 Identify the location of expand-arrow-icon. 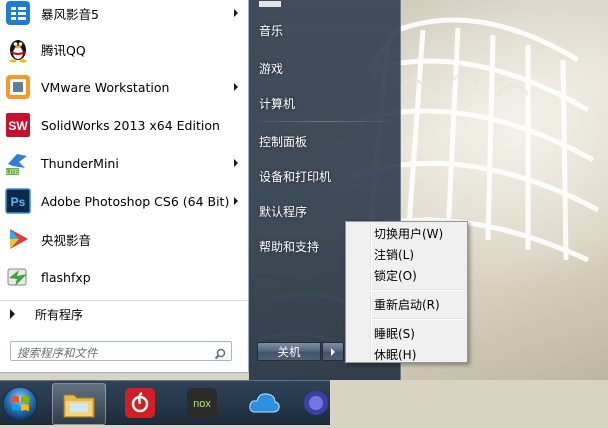
(12, 314).